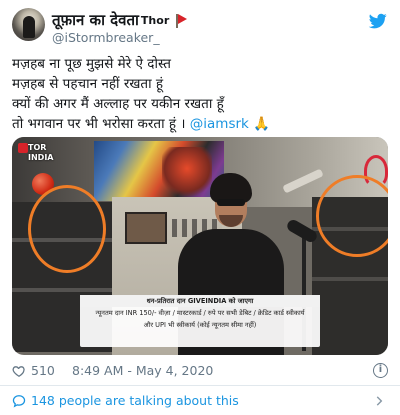 This screenshot has height=415, width=400. I want to click on tweet-meta: 510 8:49 AM - May 4, 2020 i, so click(200, 371).